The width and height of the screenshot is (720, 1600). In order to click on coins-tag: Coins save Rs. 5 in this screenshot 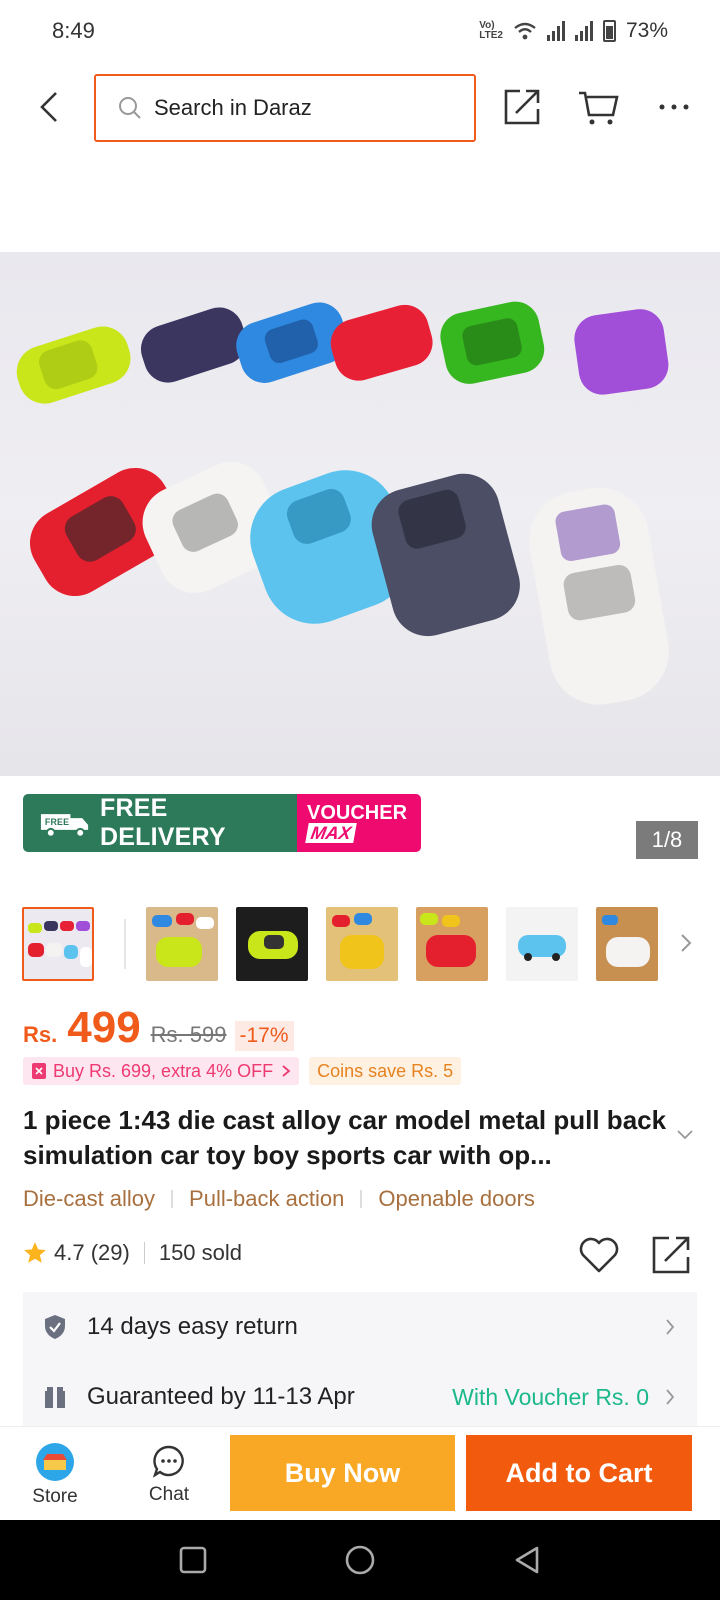, I will do `click(385, 1071)`.